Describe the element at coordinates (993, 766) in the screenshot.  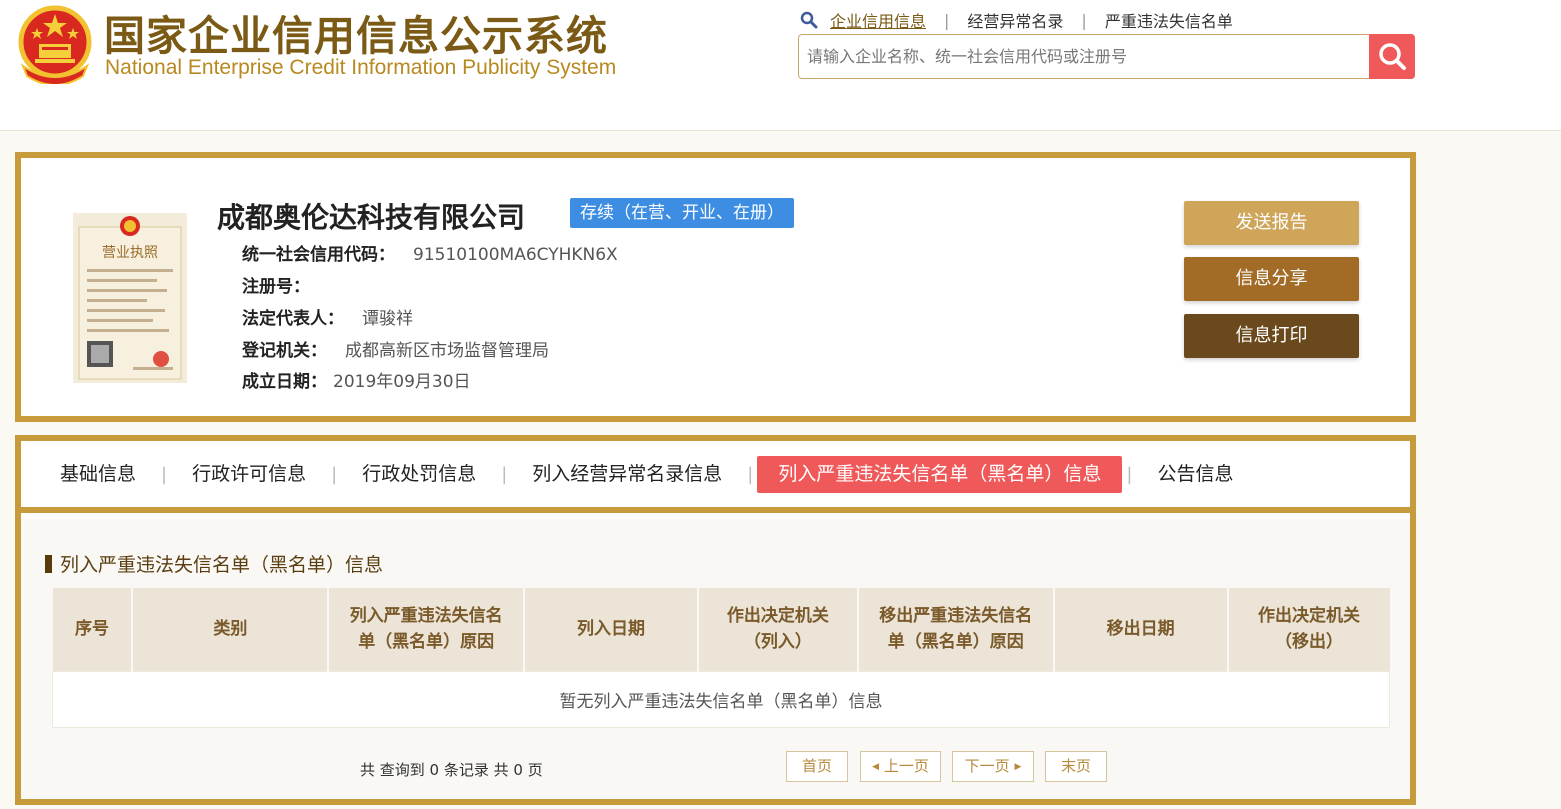
I see `next-page-button: 下一页 ▶` at that location.